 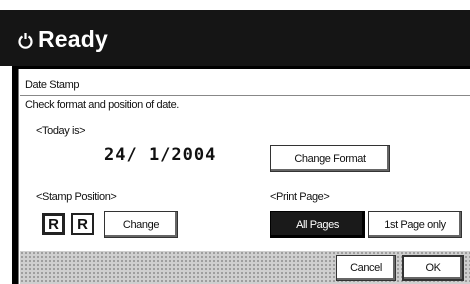 What do you see at coordinates (317, 224) in the screenshot?
I see `all-pages-button: All Pages` at bounding box center [317, 224].